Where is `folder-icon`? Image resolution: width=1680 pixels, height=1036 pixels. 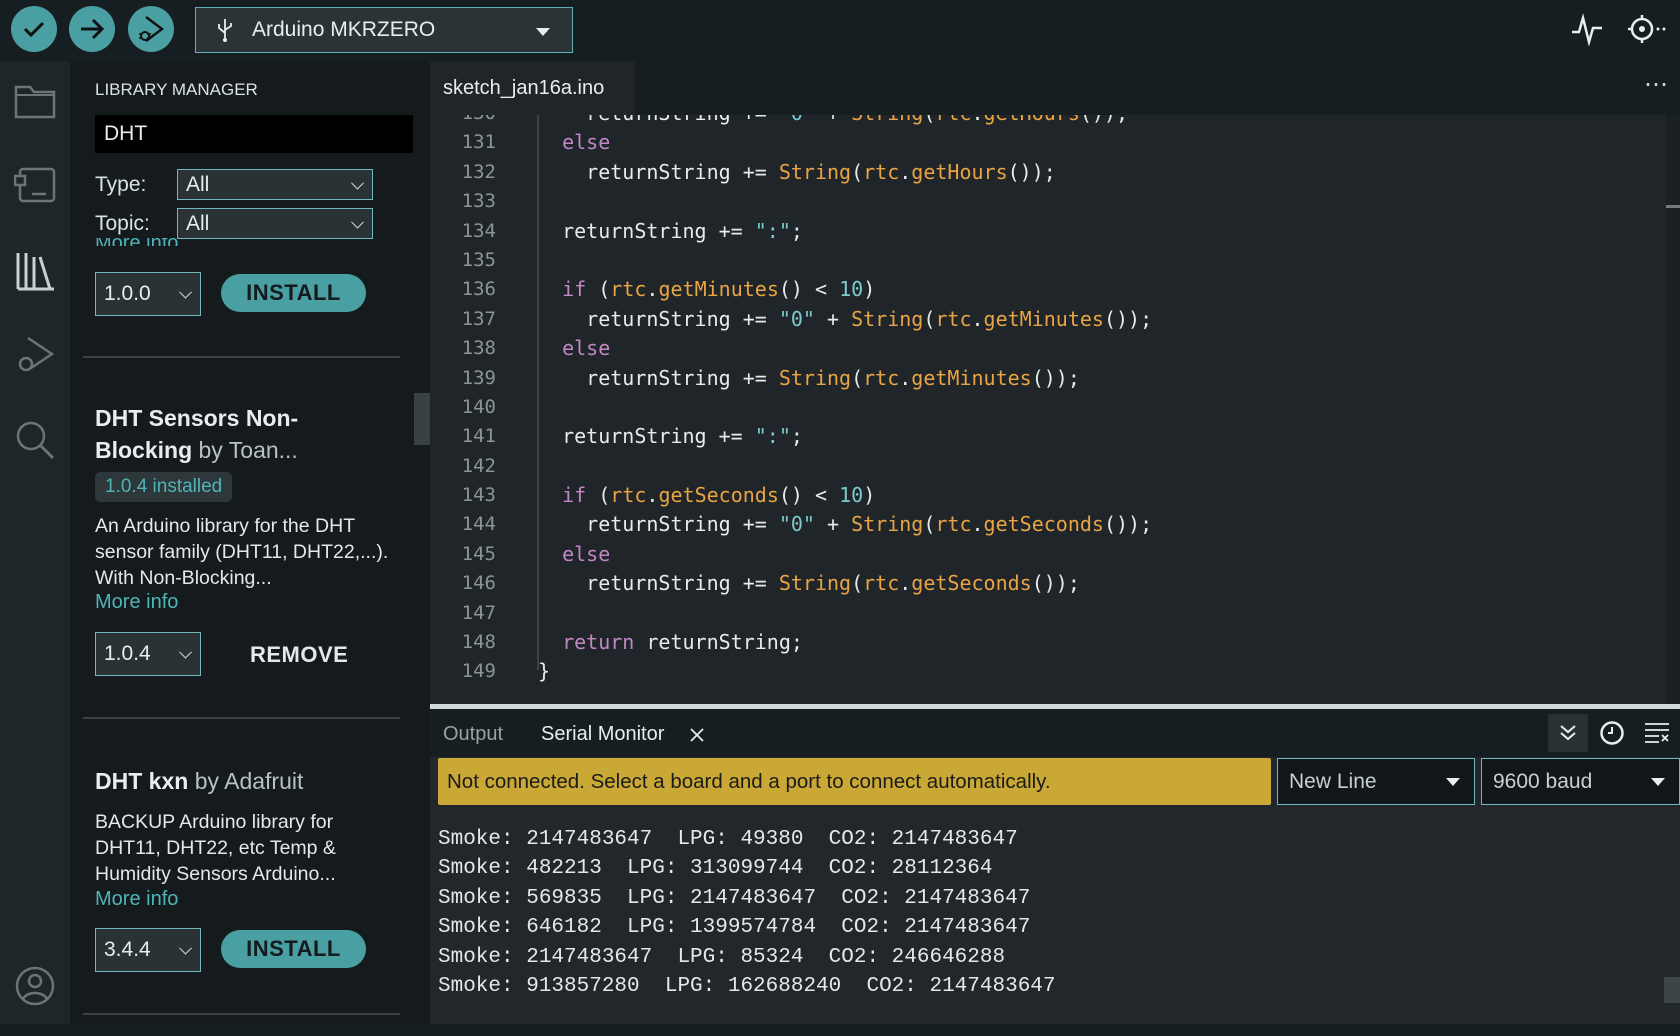 folder-icon is located at coordinates (35, 102).